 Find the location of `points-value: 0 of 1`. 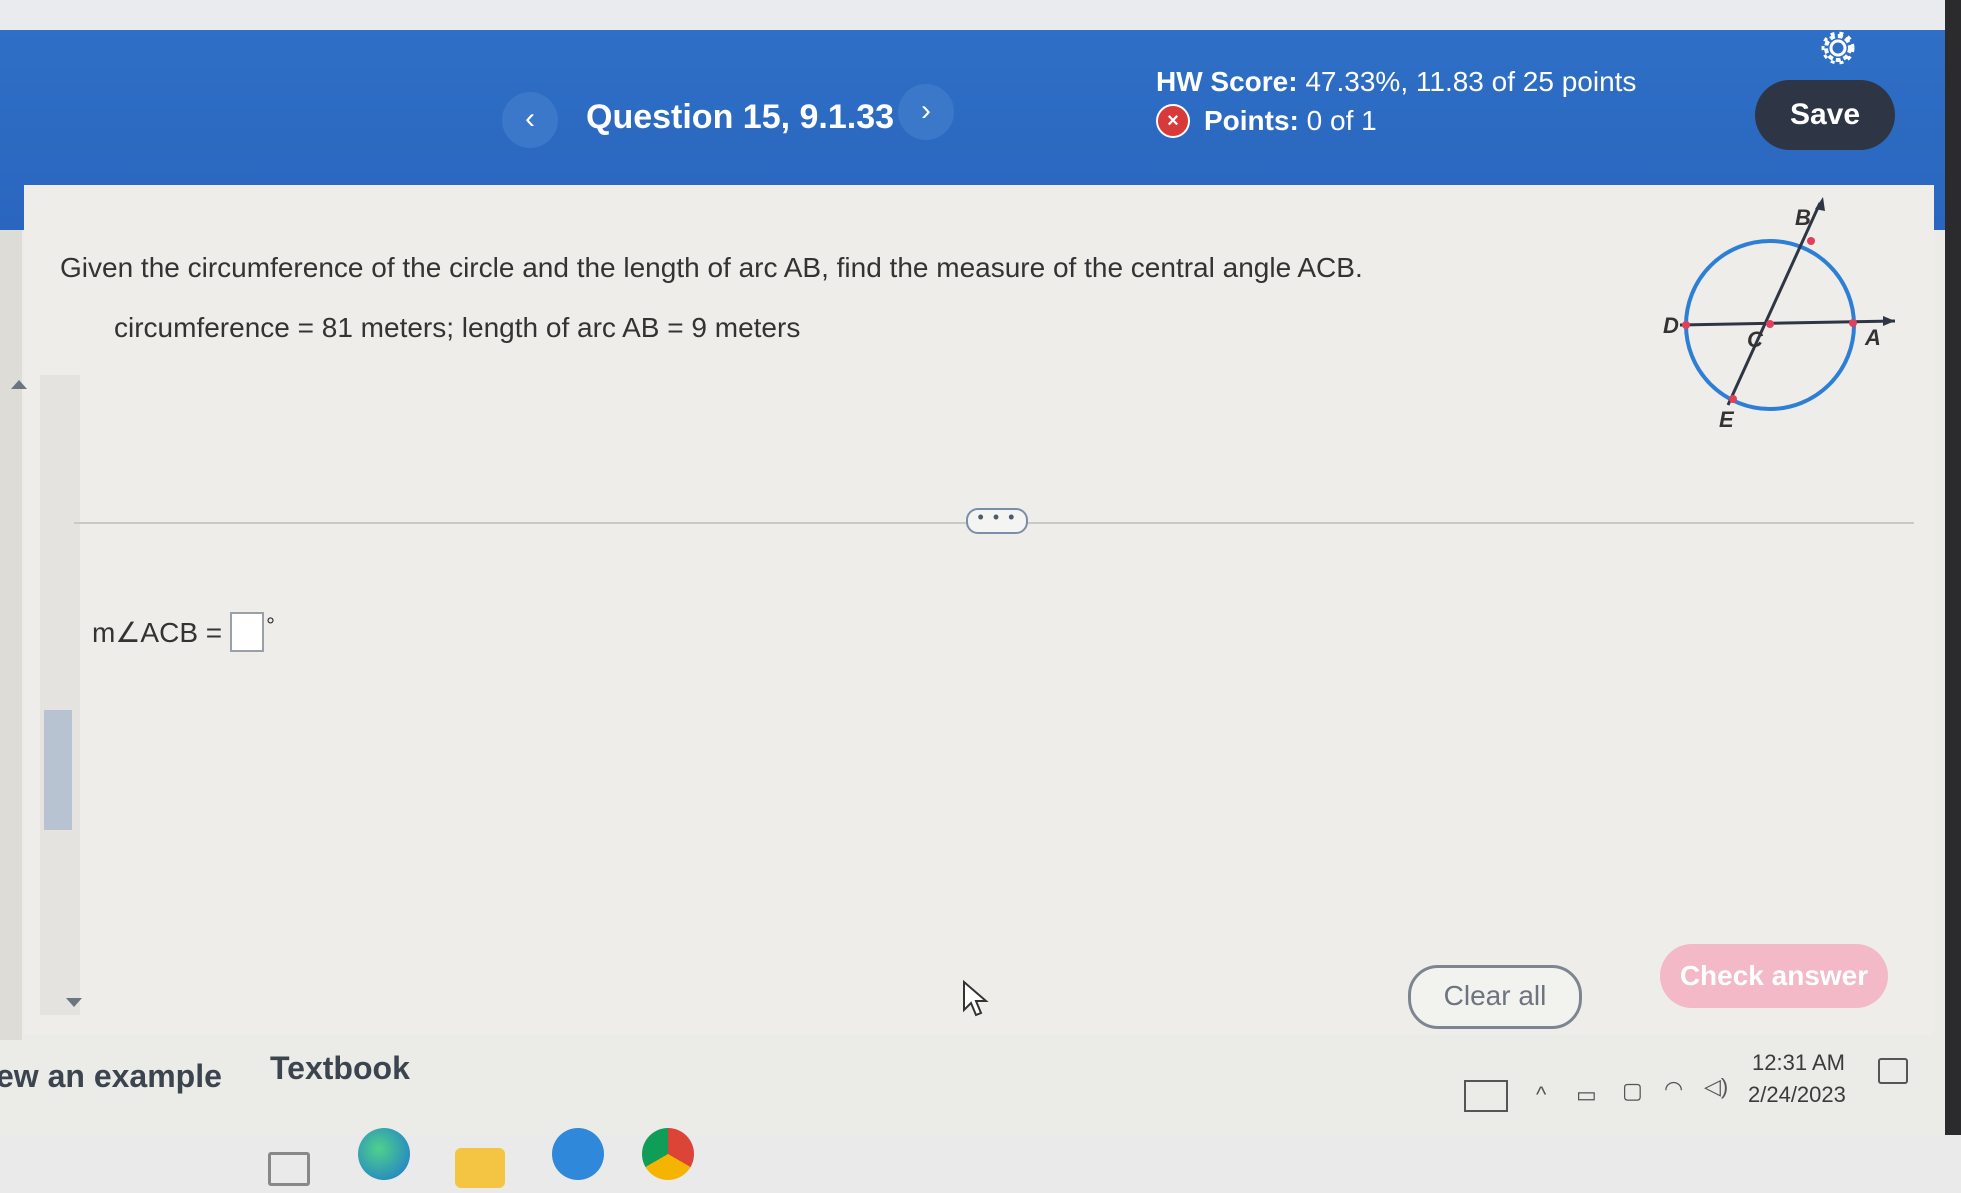

points-value: 0 of 1 is located at coordinates (1341, 120).